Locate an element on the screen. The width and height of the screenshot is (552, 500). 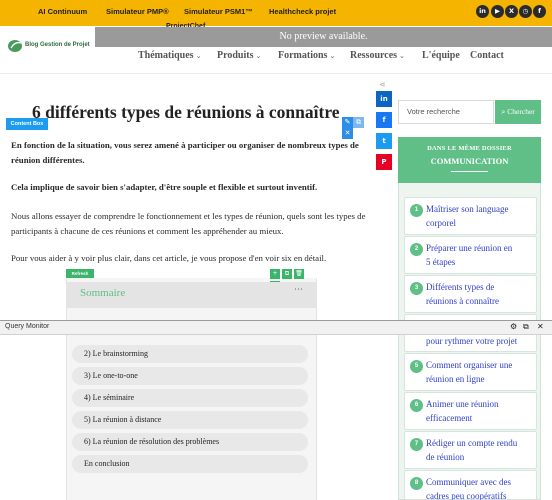
sommaire-item: En conclusion is located at coordinates (190, 464).